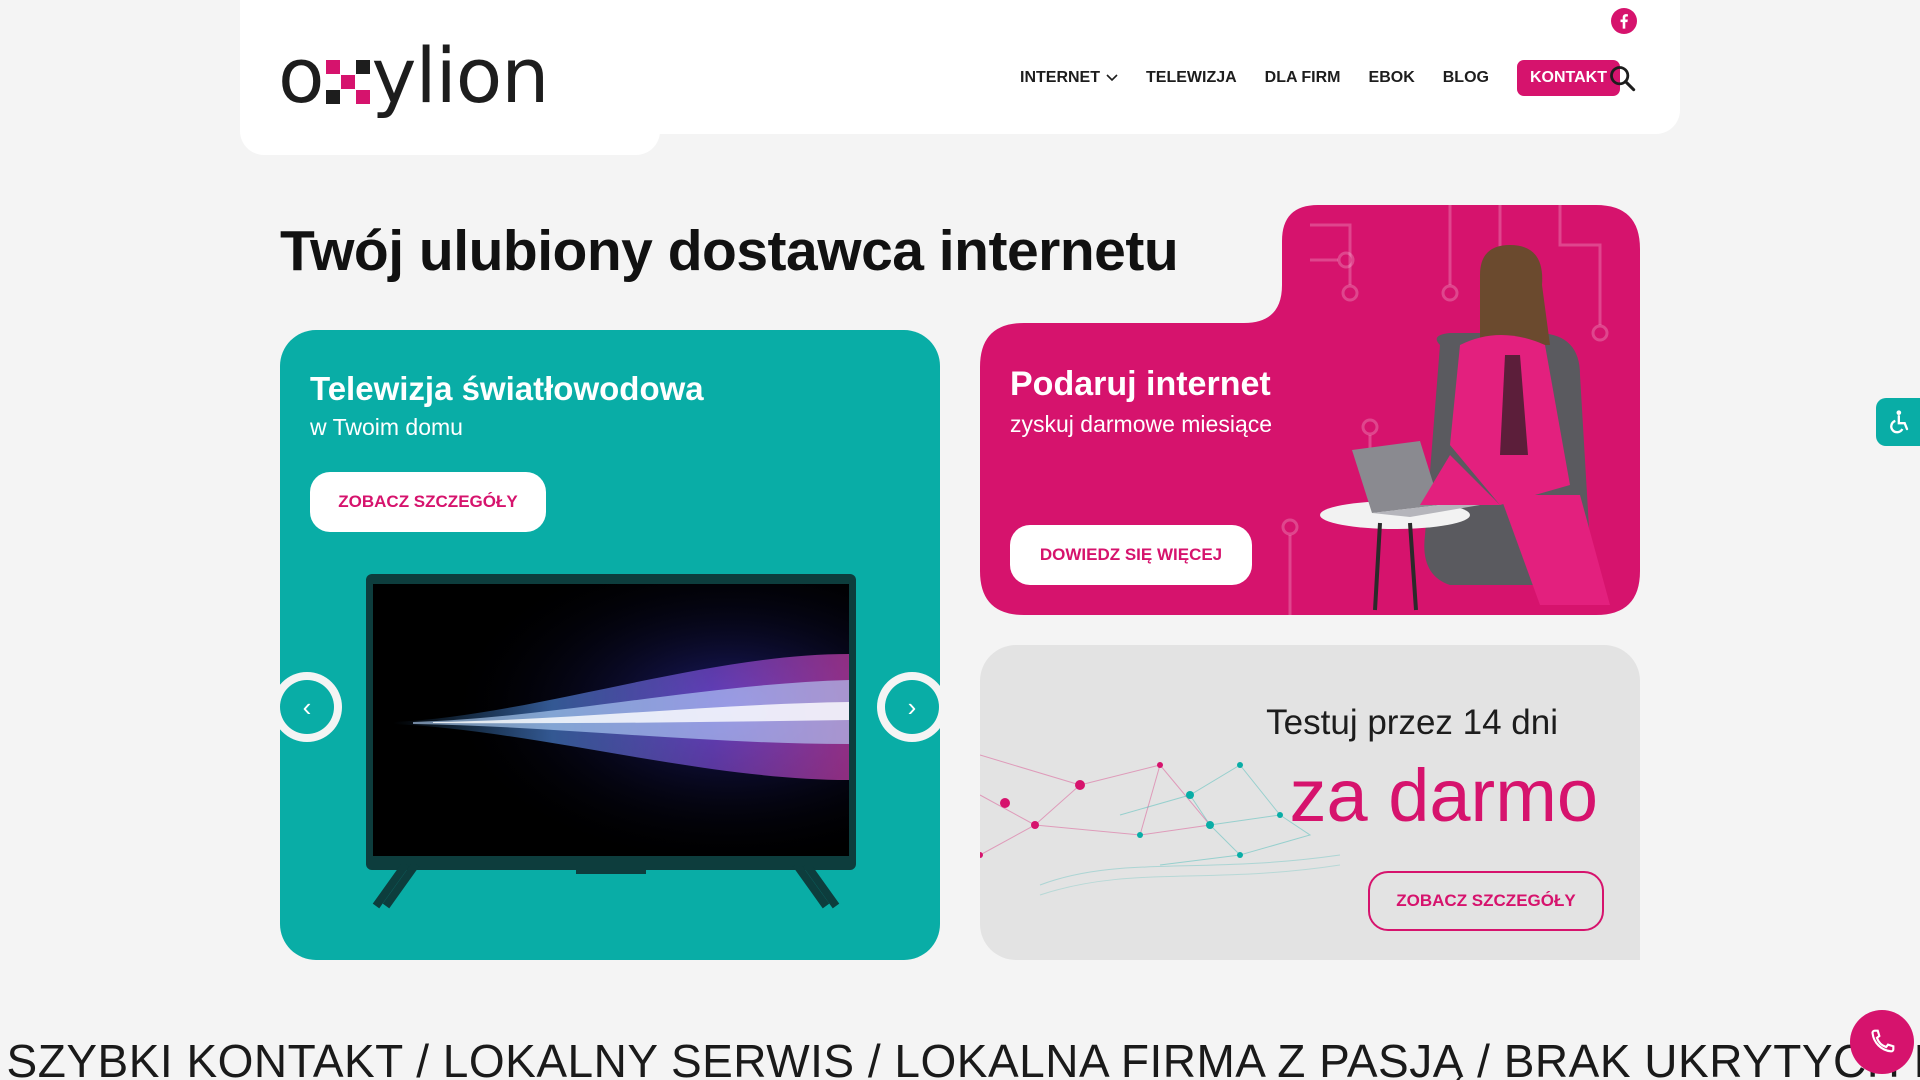 This screenshot has height=1080, width=1920. What do you see at coordinates (1466, 78) in the screenshot?
I see `nav-item-blog: BLOG` at bounding box center [1466, 78].